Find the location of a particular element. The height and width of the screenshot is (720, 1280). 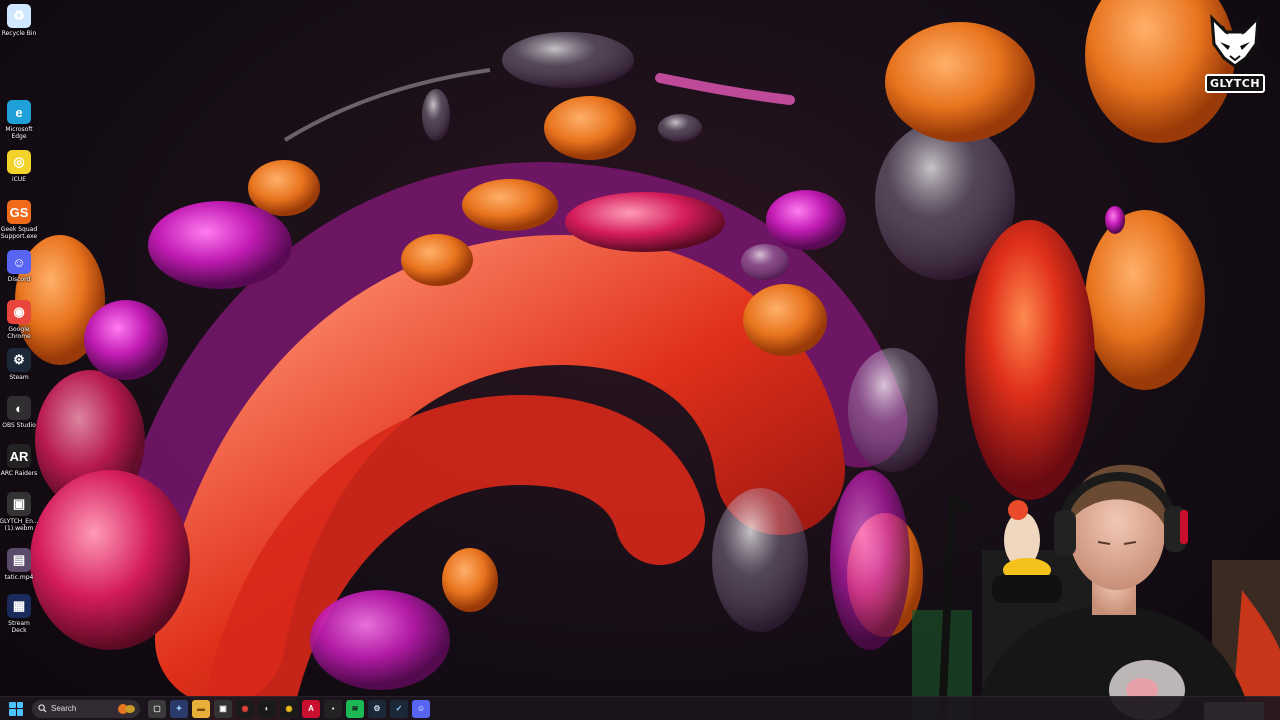

desktop-icon-label: Recycle Bin is located at coordinates (19, 33).